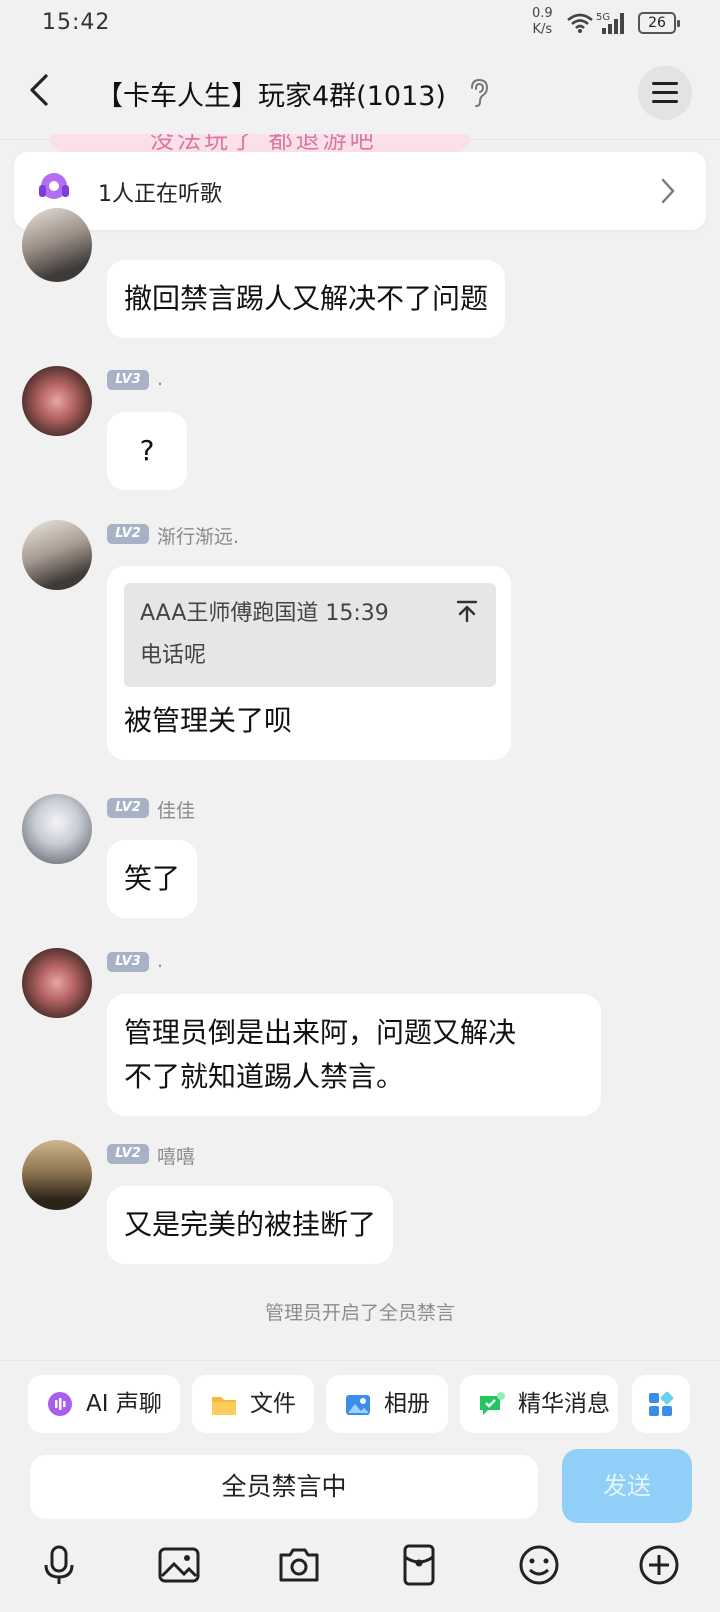 The height and width of the screenshot is (1612, 720). I want to click on message-bubble: 管理员倒是出来阿，问题又解决 不了就知道踢人禁言。, so click(354, 1055).